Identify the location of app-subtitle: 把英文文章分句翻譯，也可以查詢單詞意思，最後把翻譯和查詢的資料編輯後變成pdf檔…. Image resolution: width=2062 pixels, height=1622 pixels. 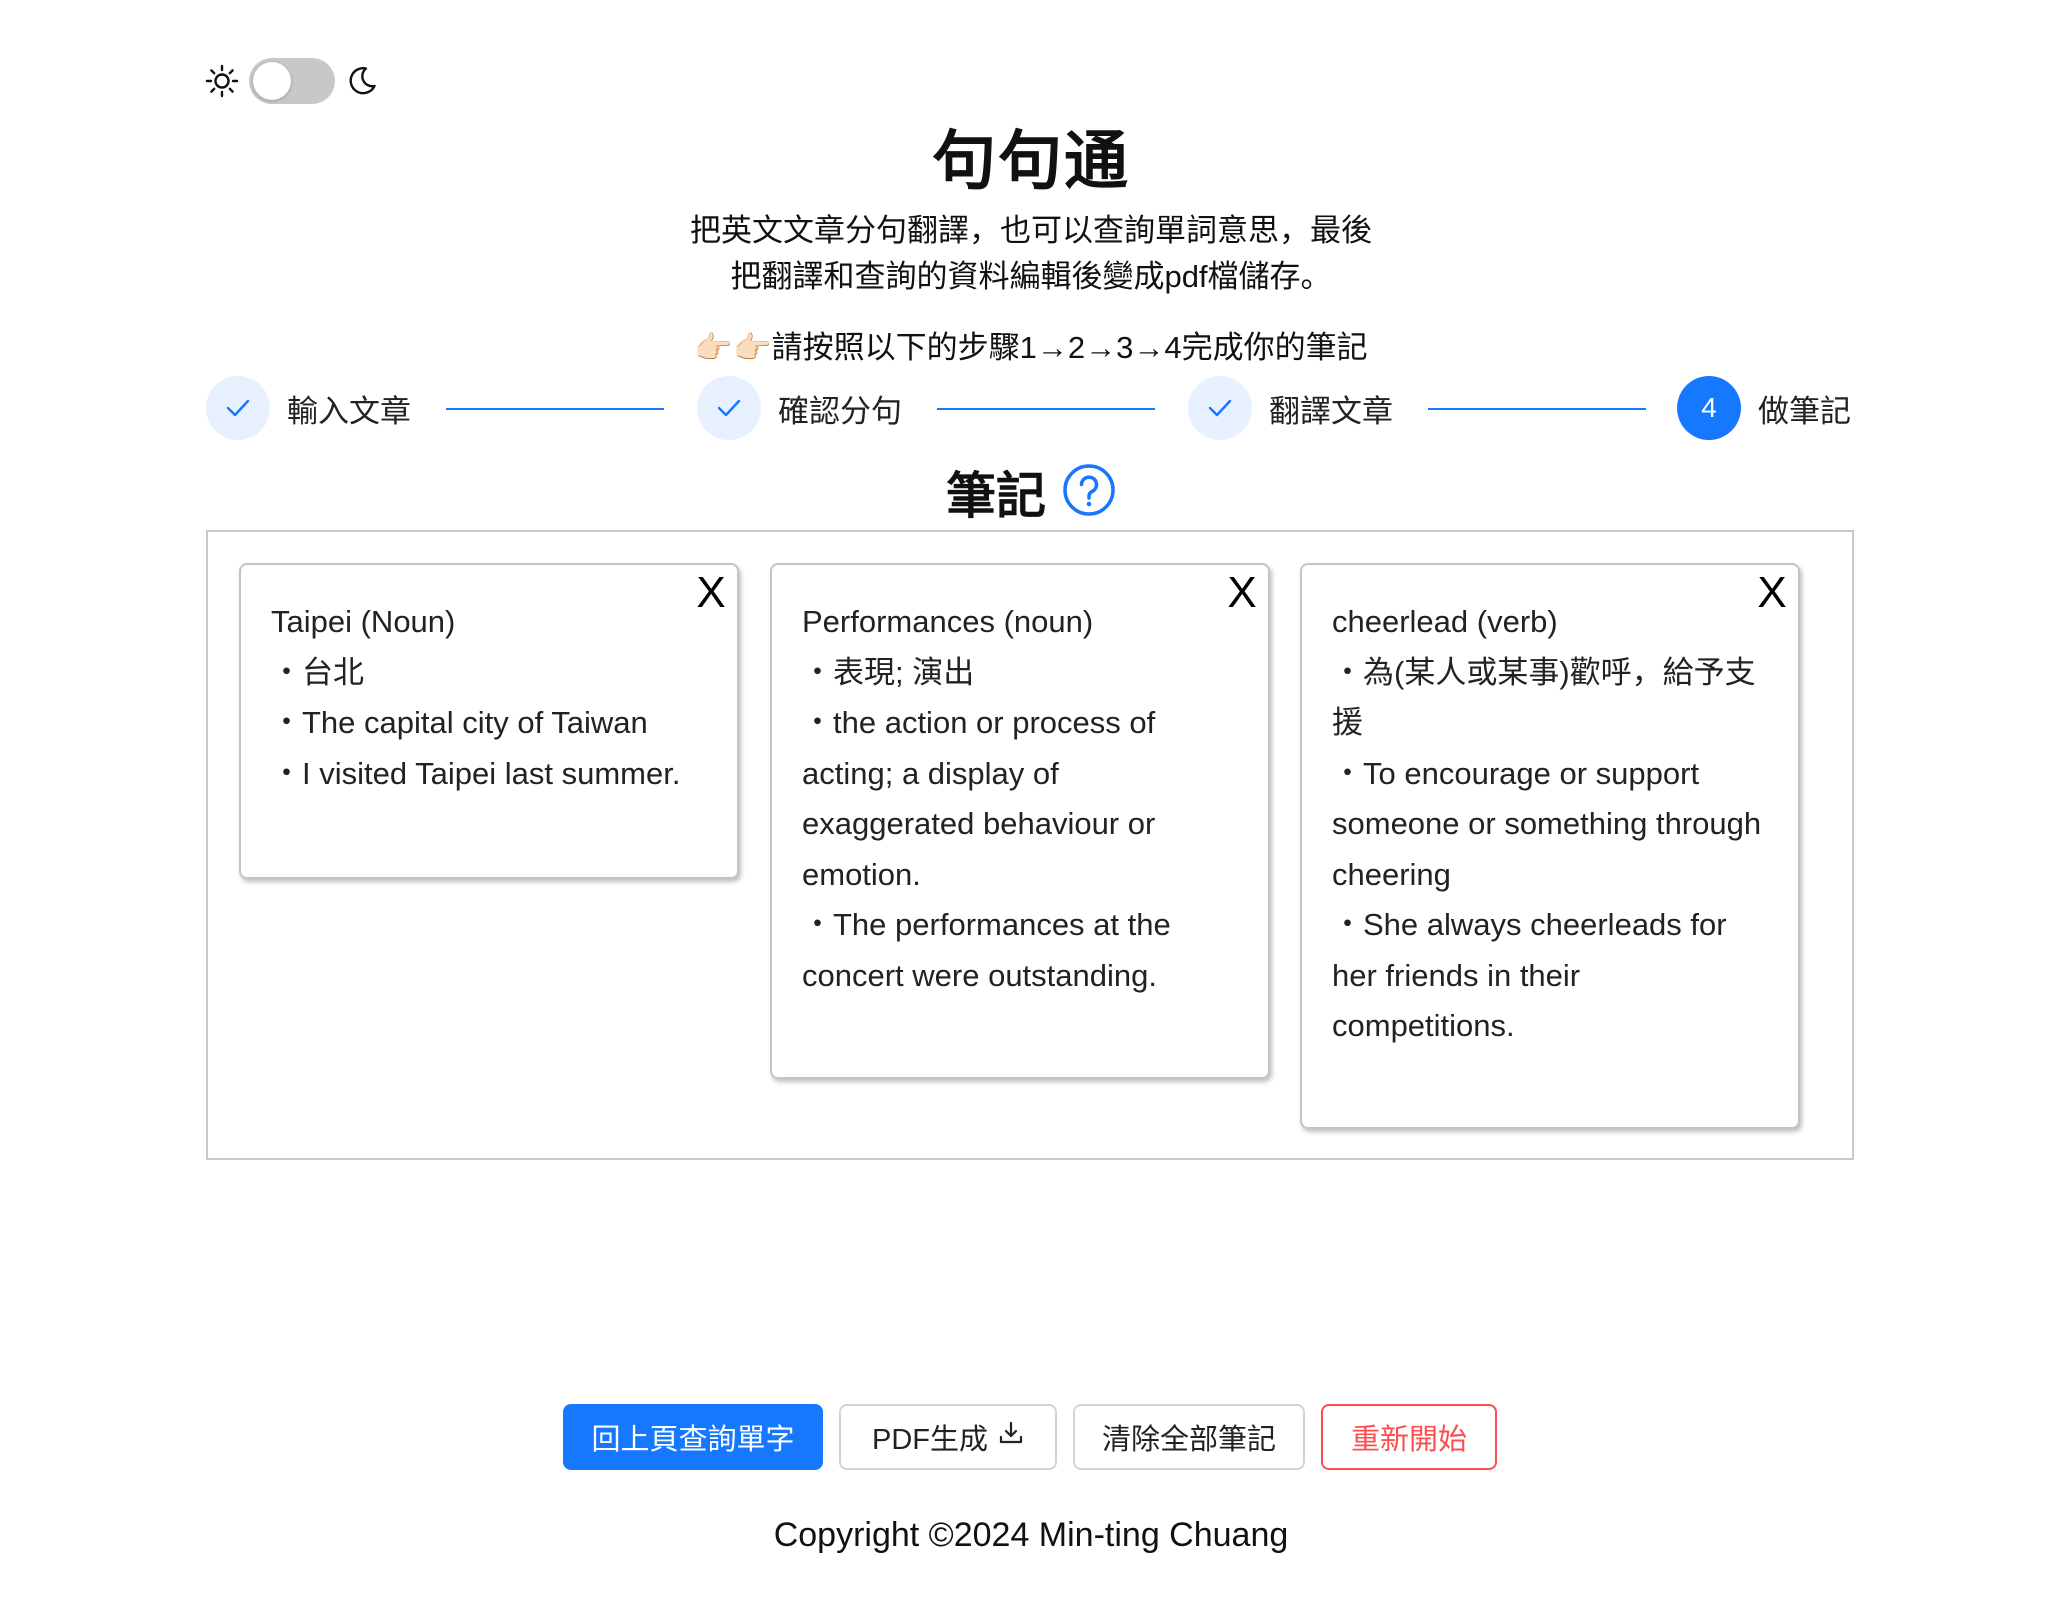
(1031, 253).